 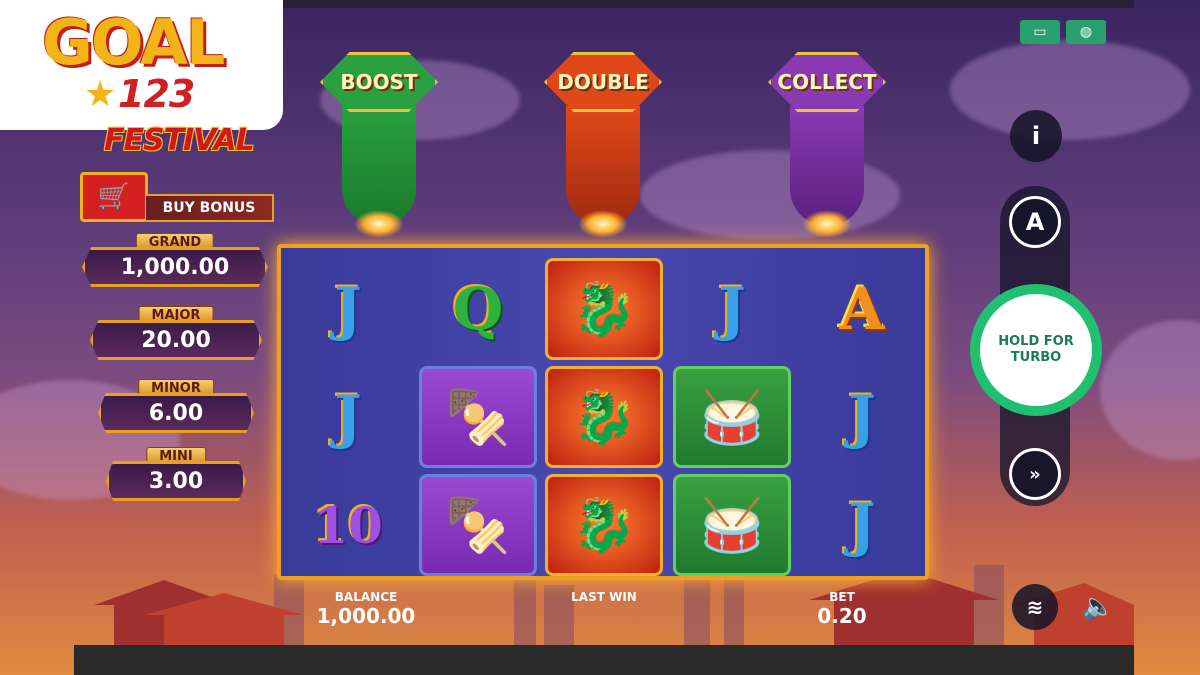 What do you see at coordinates (156, 94) in the screenshot?
I see `logo-number-text: 123` at bounding box center [156, 94].